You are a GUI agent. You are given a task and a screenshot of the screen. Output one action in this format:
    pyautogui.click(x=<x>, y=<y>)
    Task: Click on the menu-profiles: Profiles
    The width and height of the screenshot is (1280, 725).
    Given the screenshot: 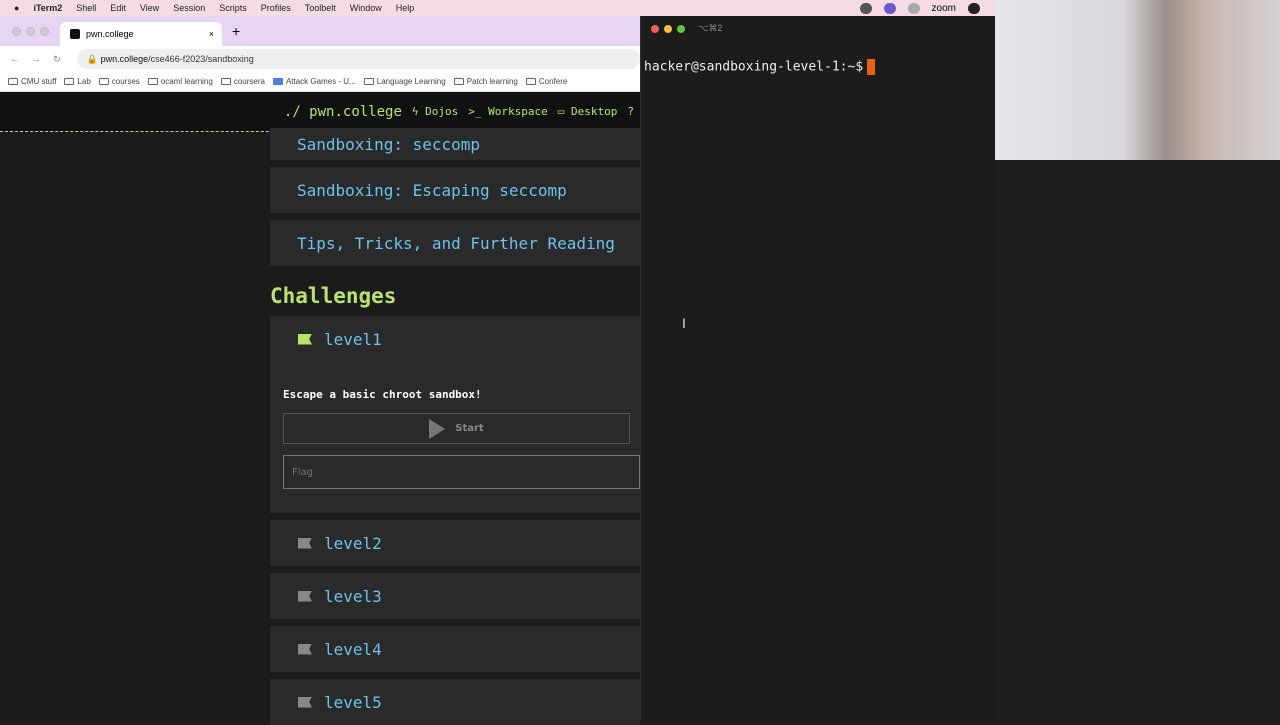 What is the action you would take?
    pyautogui.click(x=276, y=8)
    